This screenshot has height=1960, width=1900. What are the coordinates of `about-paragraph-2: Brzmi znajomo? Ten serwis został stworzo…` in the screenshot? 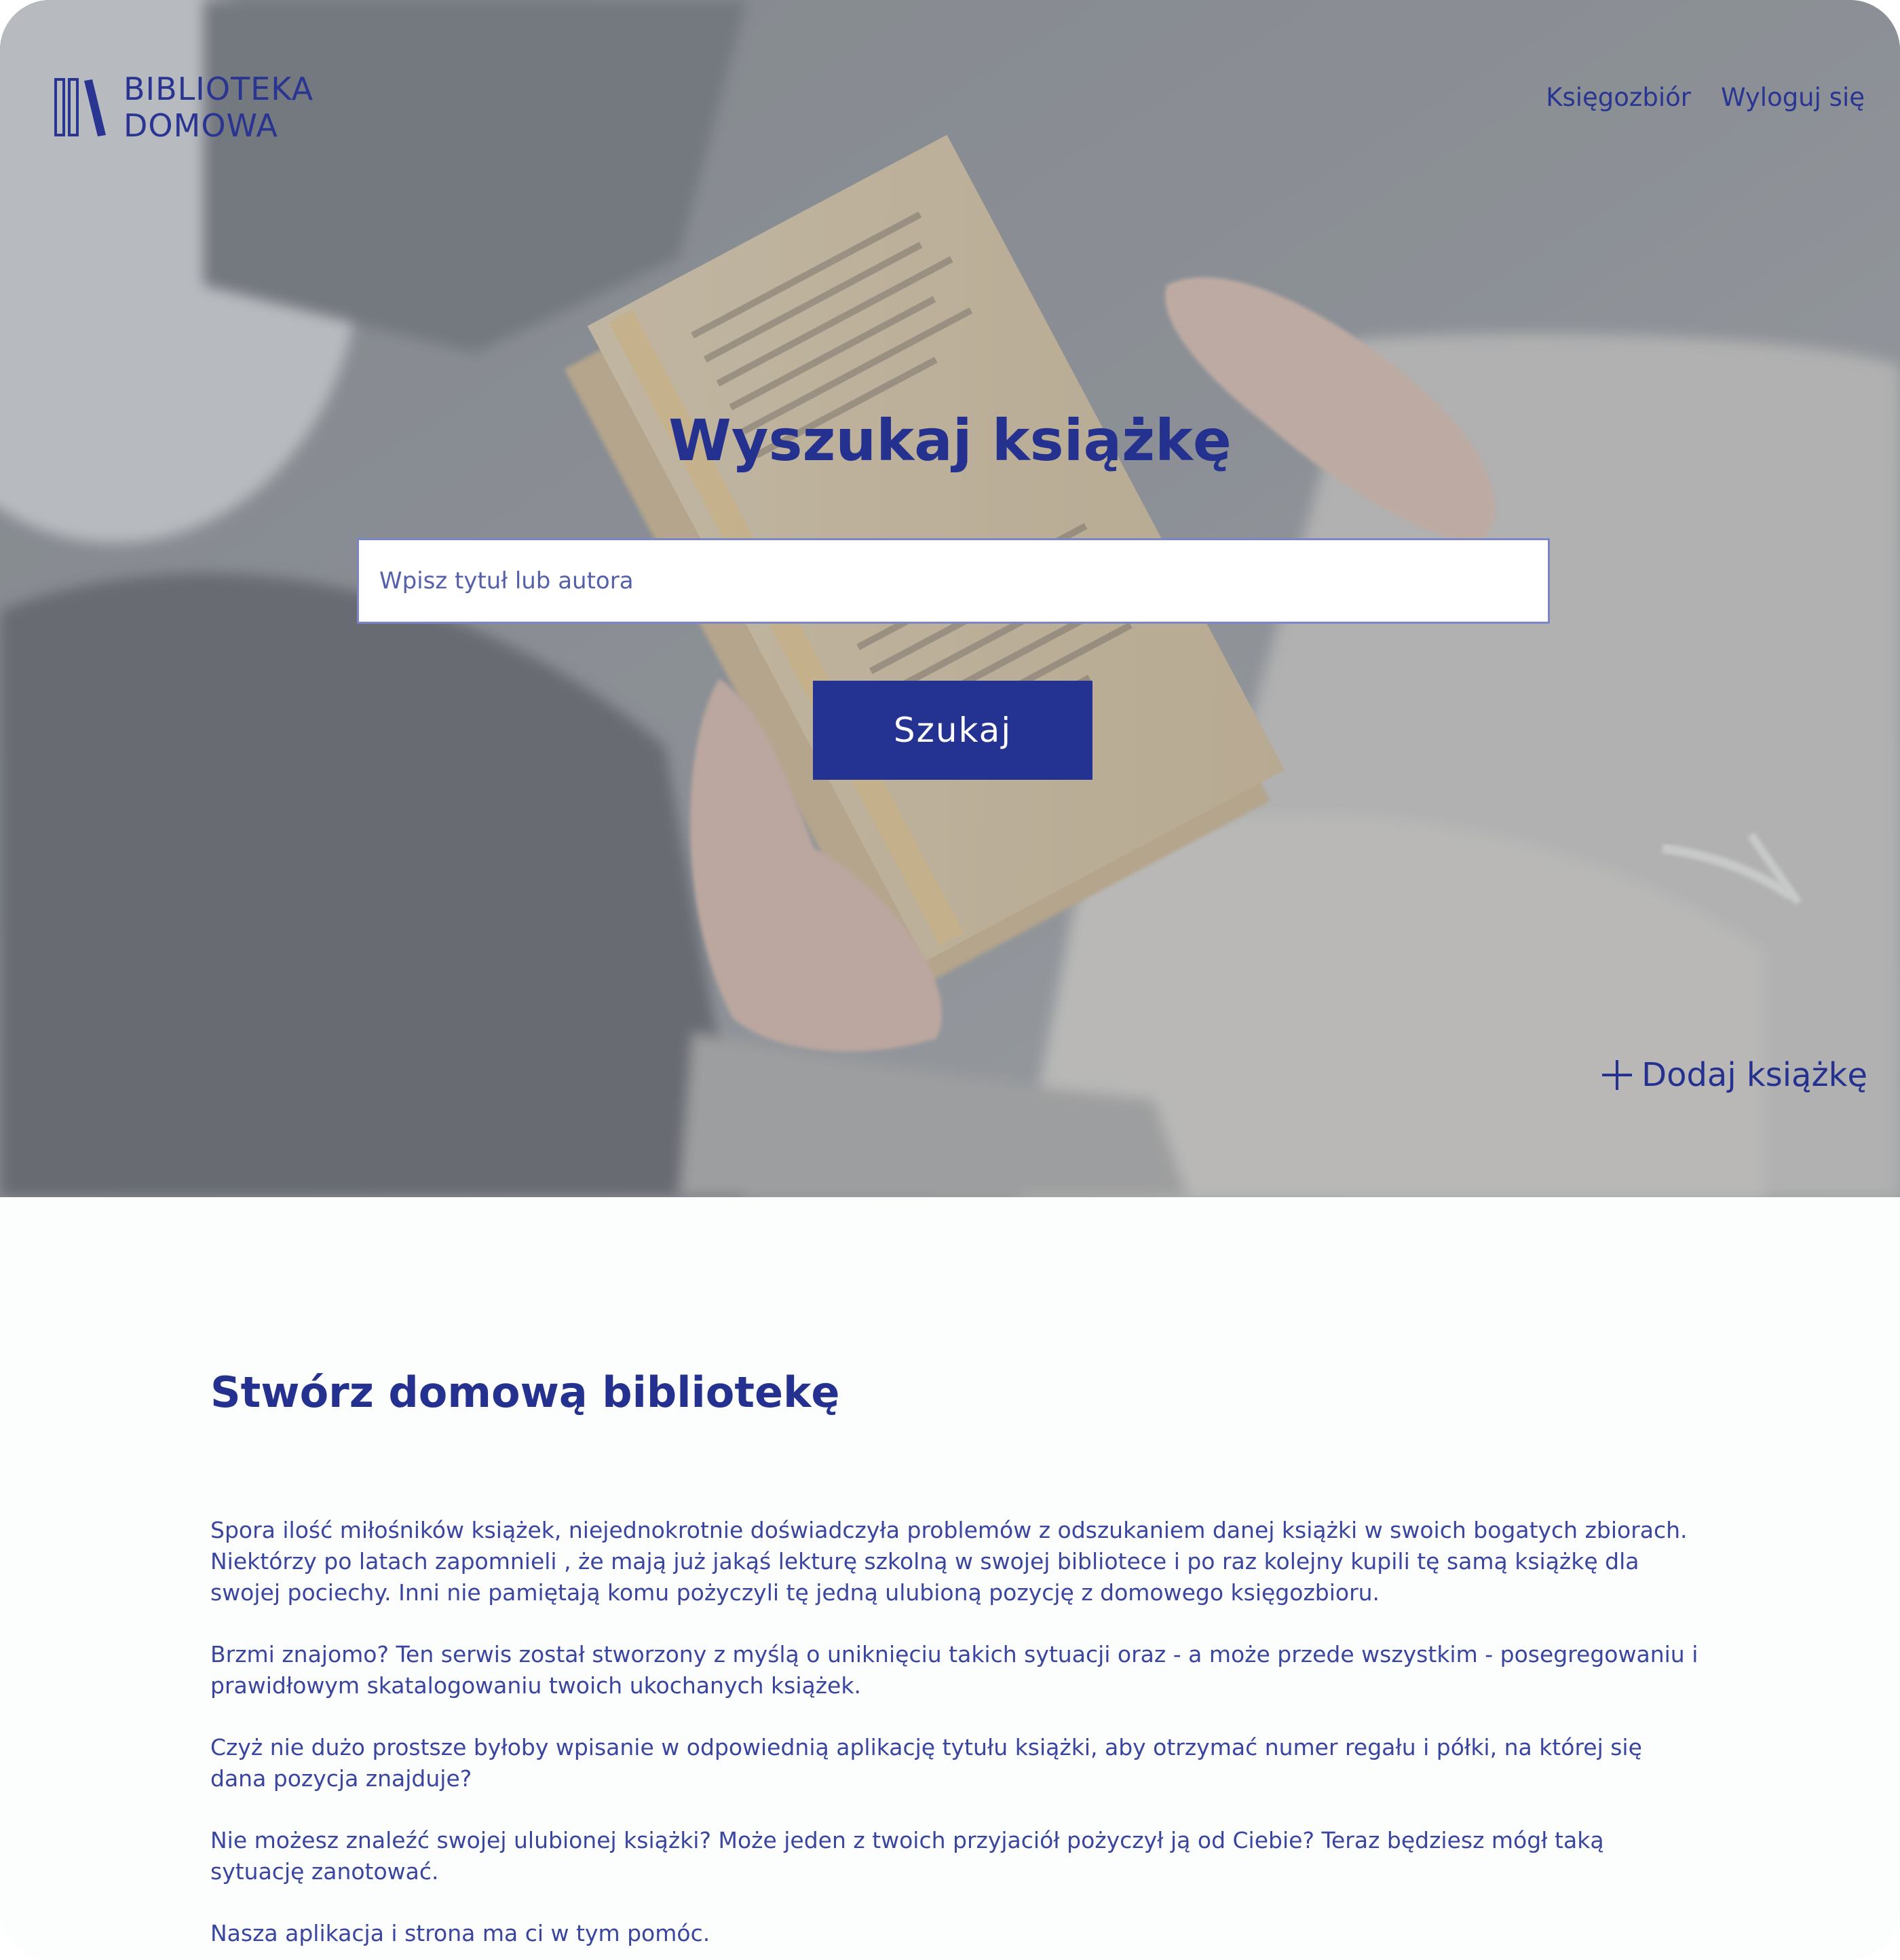 It's located at (954, 1670).